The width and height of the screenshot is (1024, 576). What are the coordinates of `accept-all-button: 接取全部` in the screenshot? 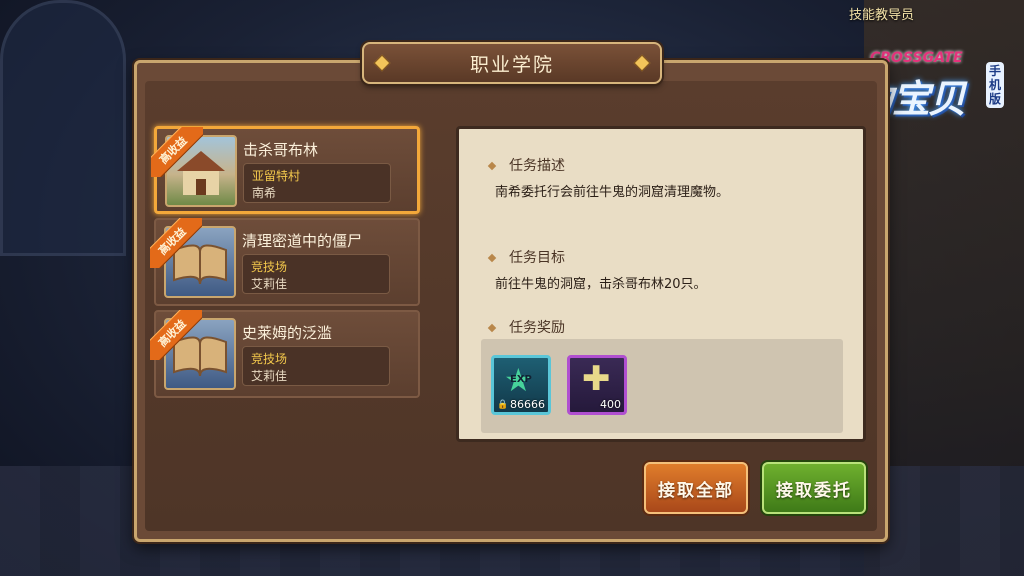 It's located at (696, 488).